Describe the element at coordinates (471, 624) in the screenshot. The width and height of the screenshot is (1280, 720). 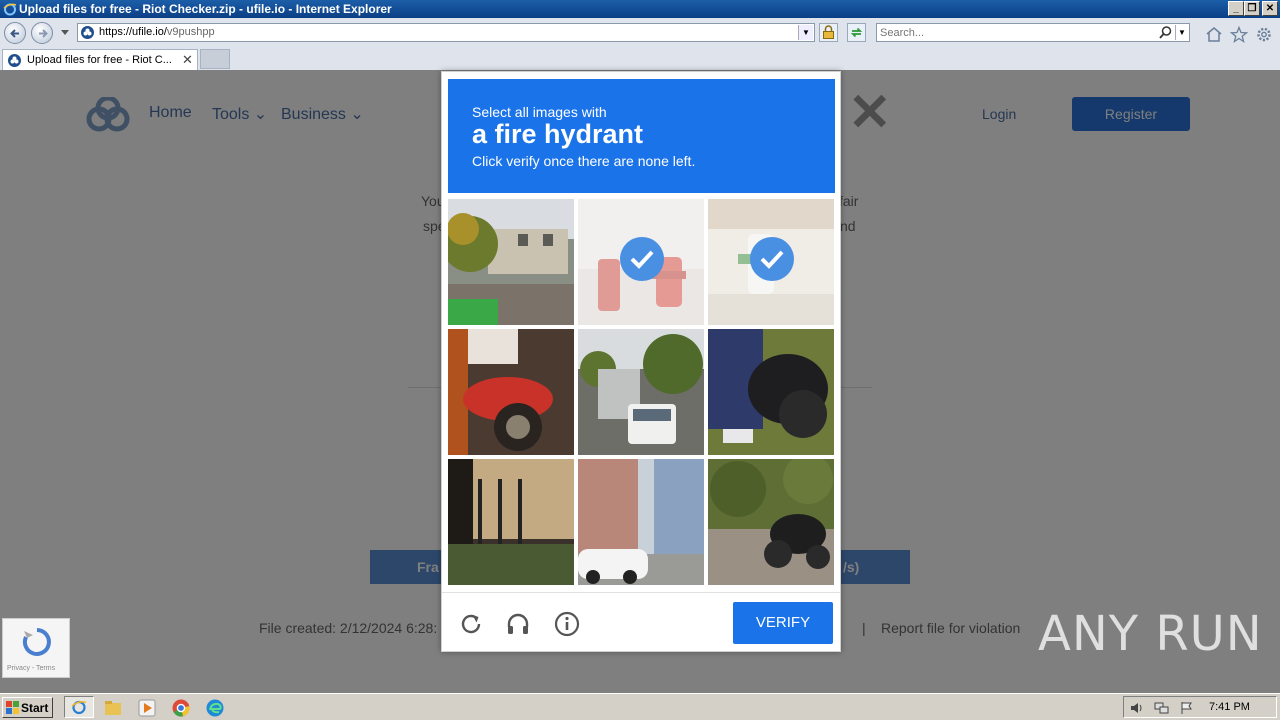
I see `reload-challenge-icon` at that location.